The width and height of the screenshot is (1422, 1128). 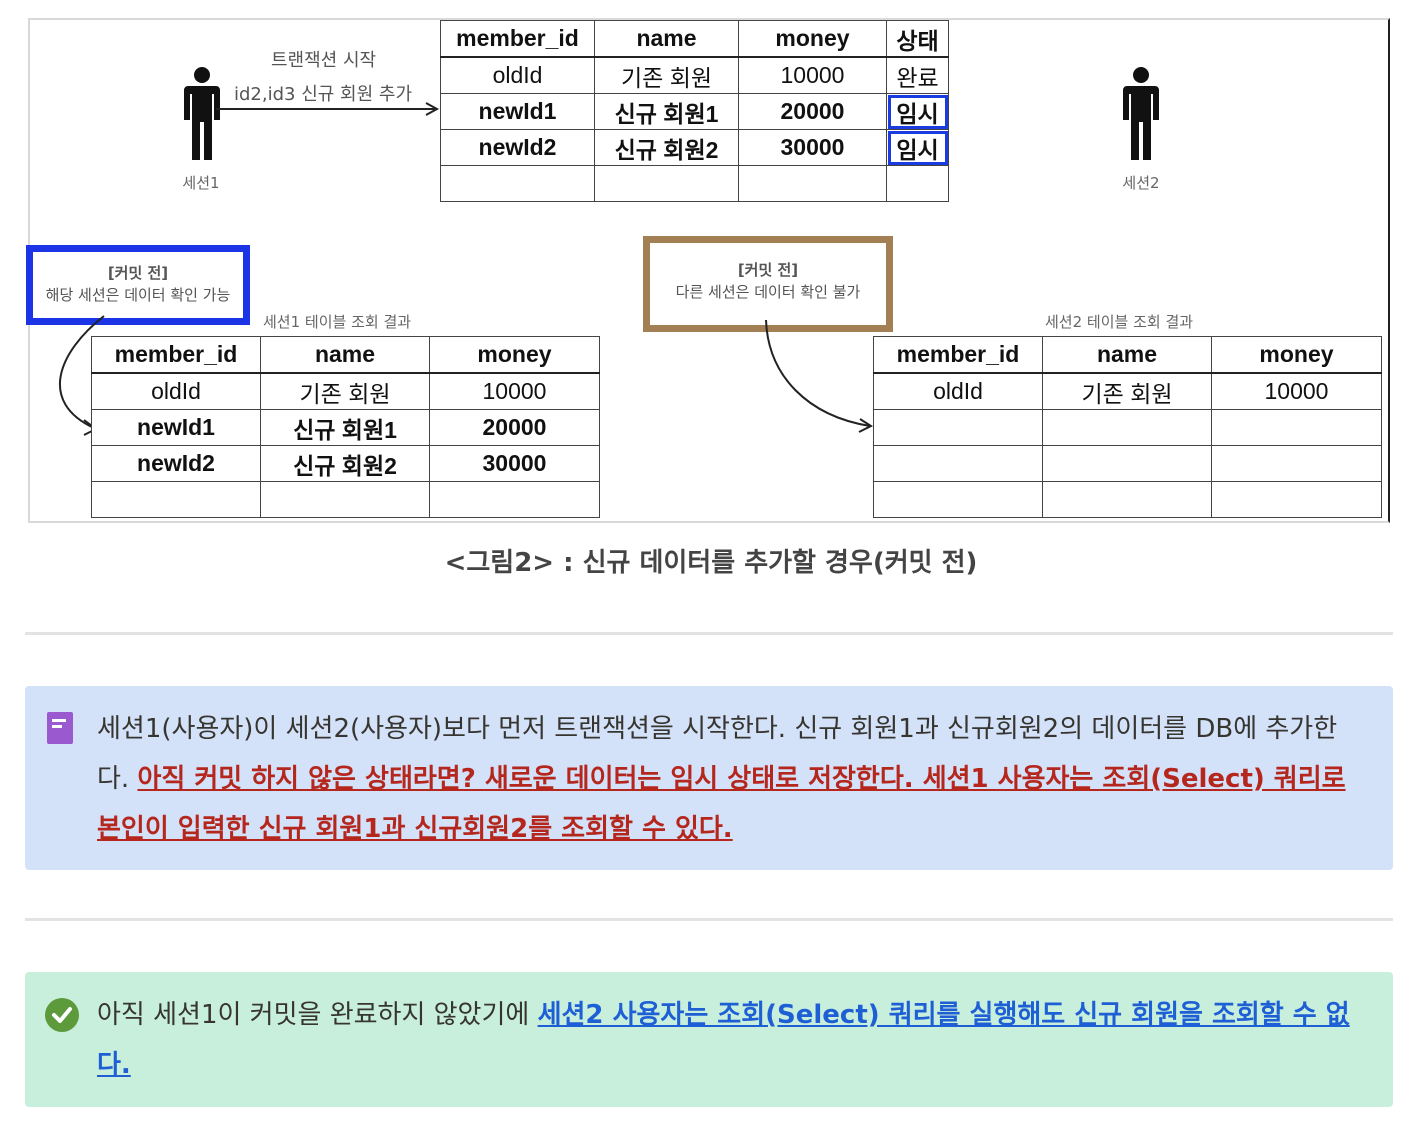 I want to click on tx-start-text: 트랜잭션 시작, so click(x=324, y=60).